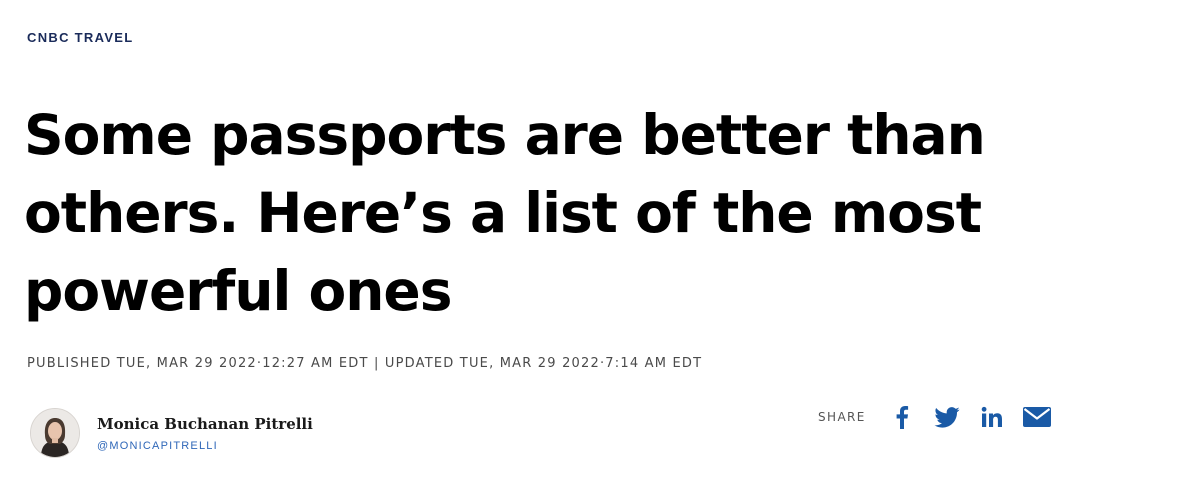 The width and height of the screenshot is (1200, 500). I want to click on linkedin-icon, so click(991, 416).